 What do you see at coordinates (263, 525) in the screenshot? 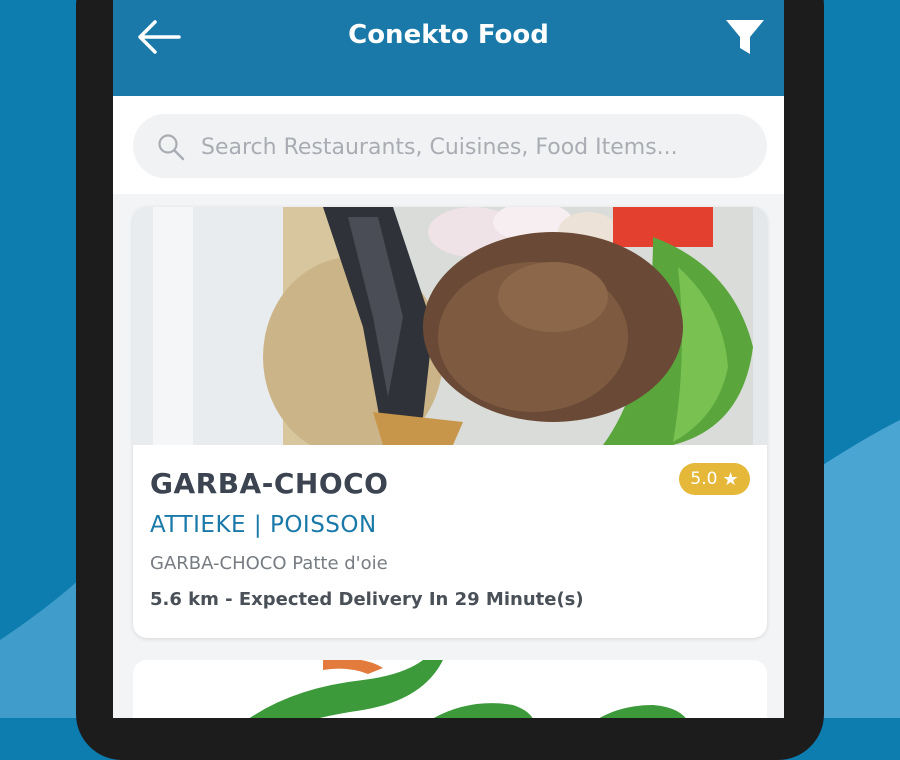
I see `restaurant-cuisine: ATTIEKE | POISSON` at bounding box center [263, 525].